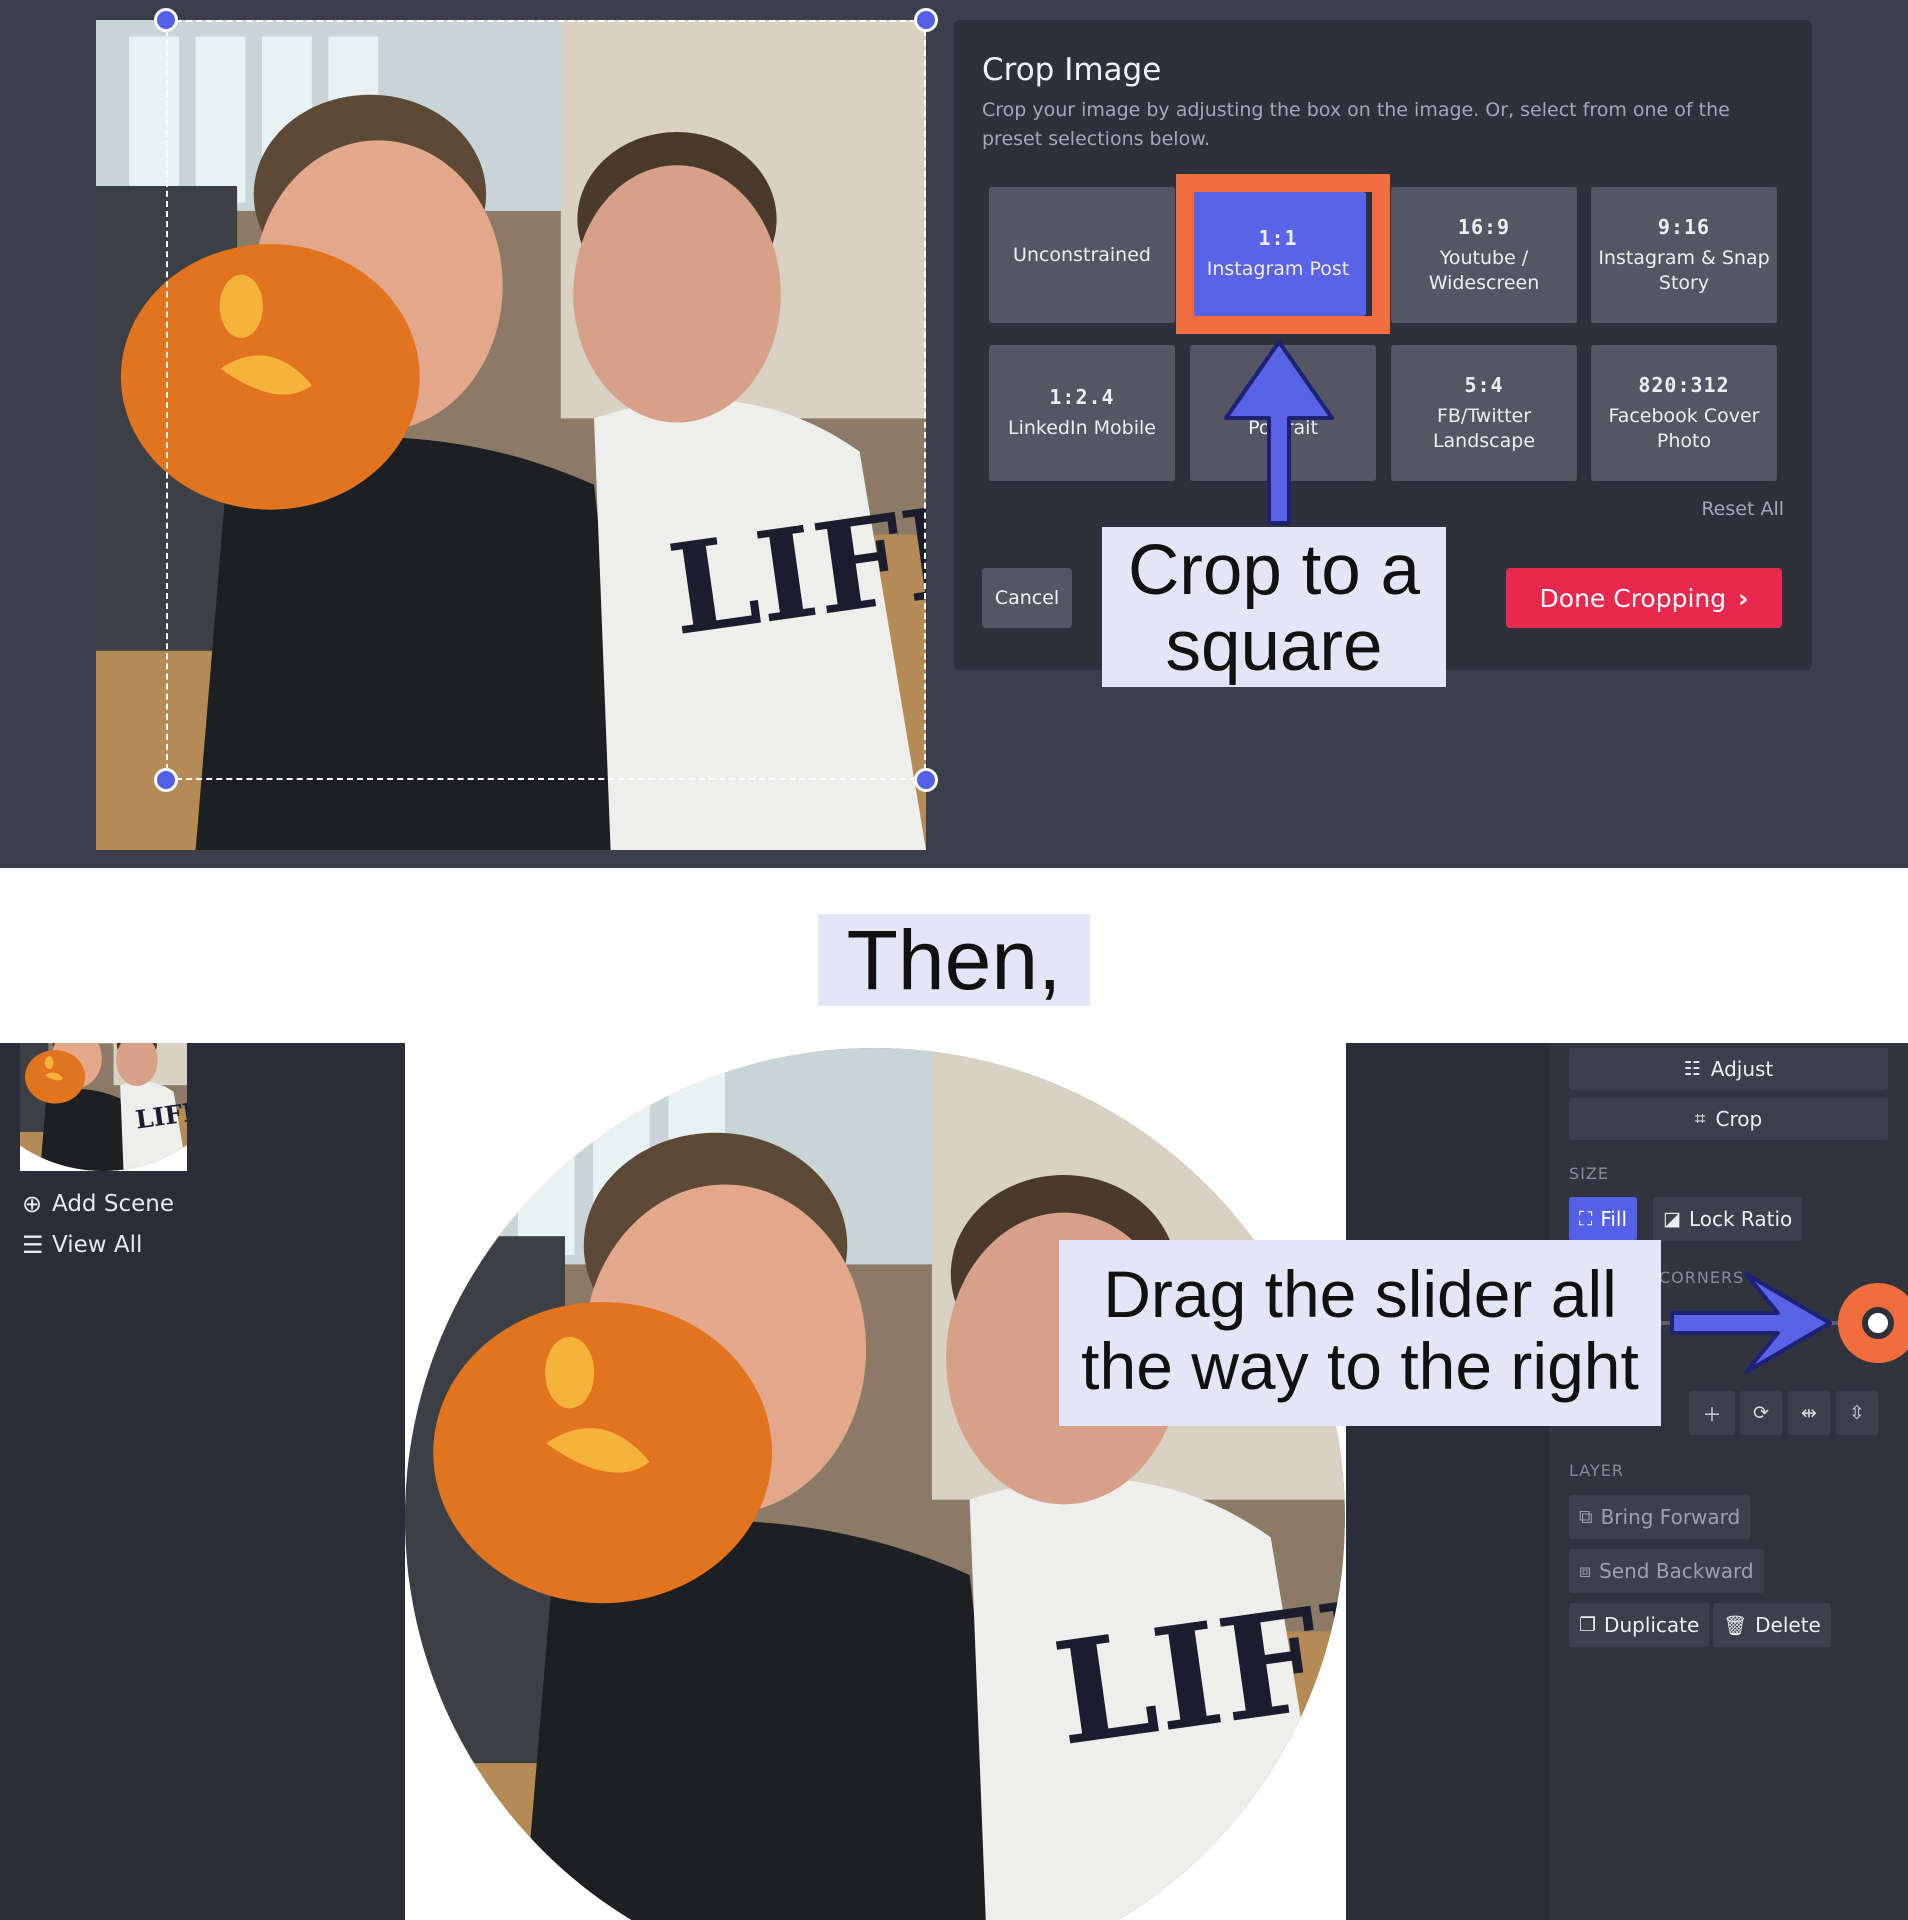 This screenshot has width=1908, height=1920. I want to click on delete-label: Delete, so click(1788, 1625).